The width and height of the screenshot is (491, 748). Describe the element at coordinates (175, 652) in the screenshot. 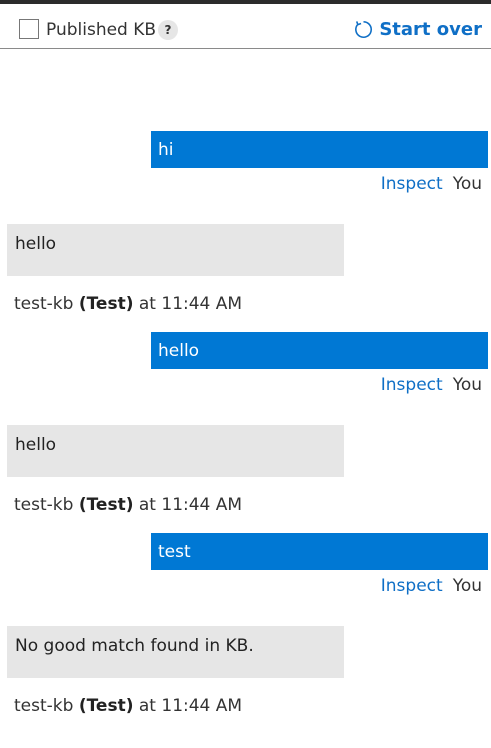

I see `bot-message-bubble: No good match found in KB.` at that location.